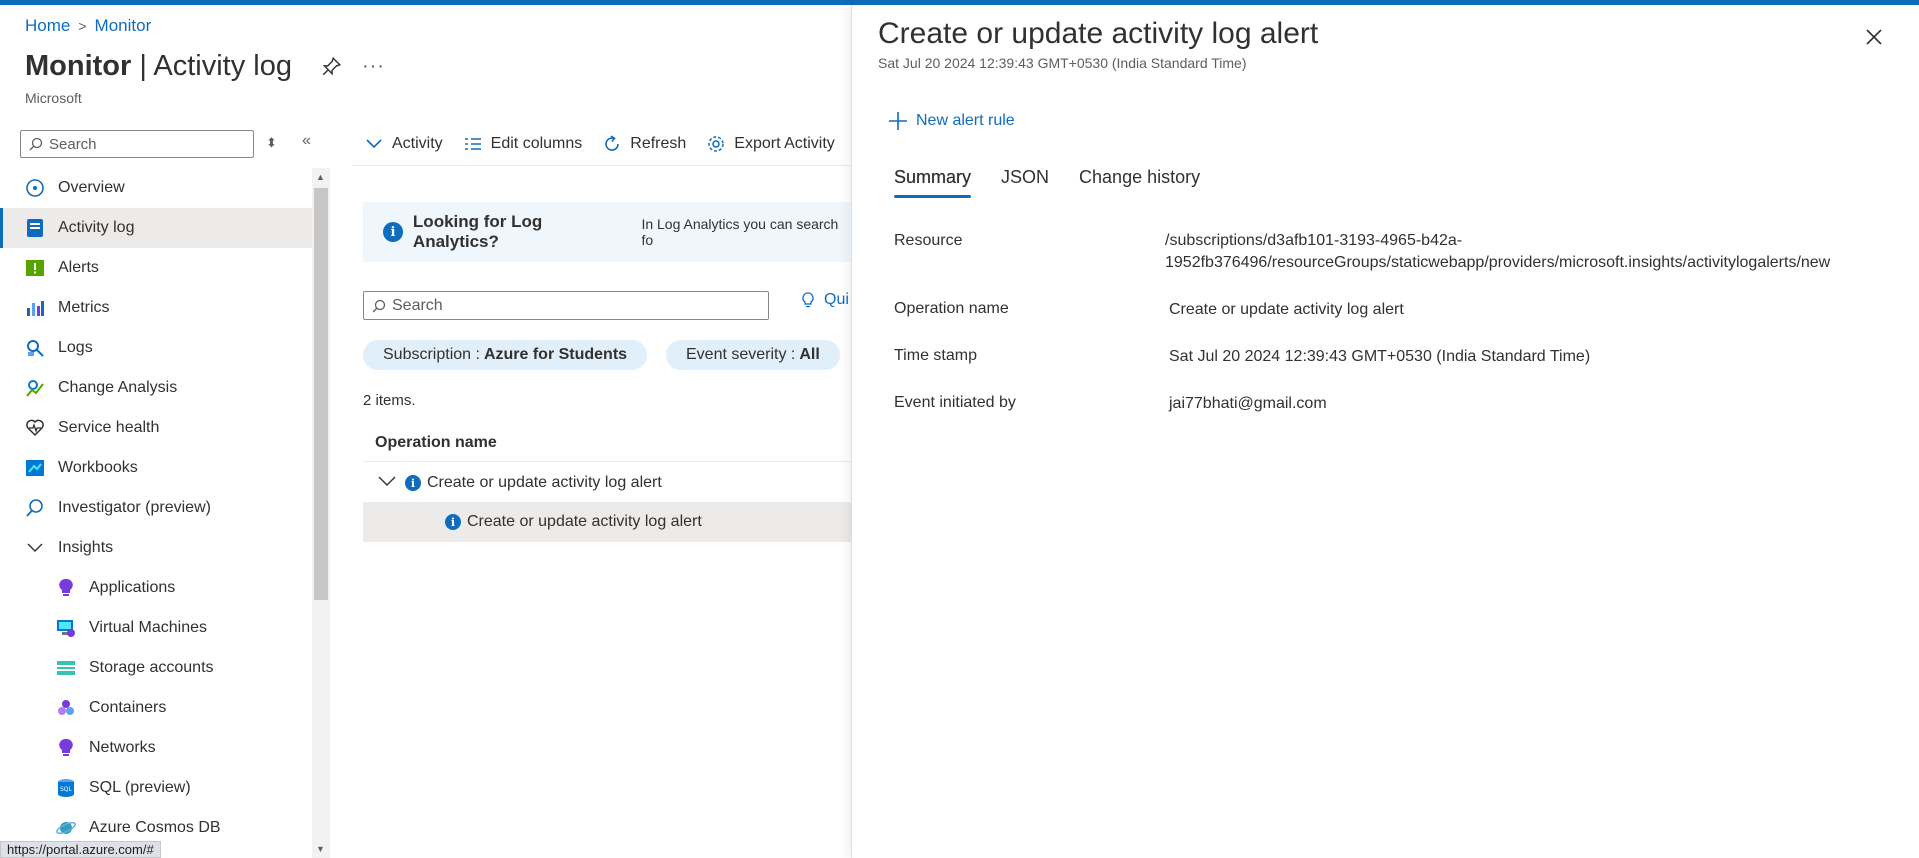 The image size is (1919, 858). What do you see at coordinates (156, 188) in the screenshot?
I see `sidebar-item-overview: Overview` at bounding box center [156, 188].